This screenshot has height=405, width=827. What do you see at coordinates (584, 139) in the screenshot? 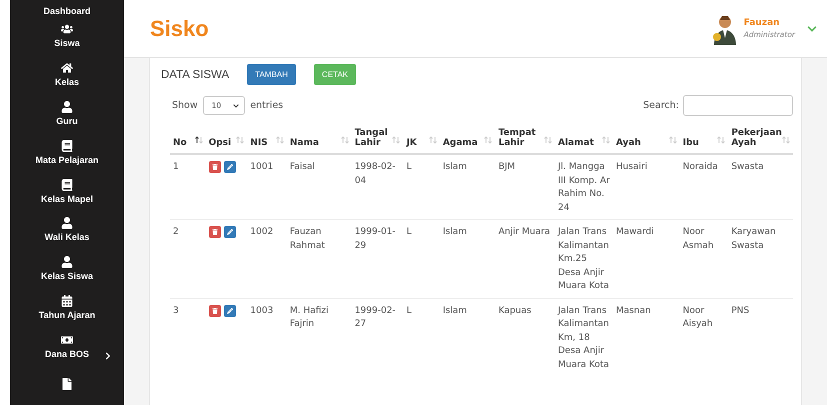
I see `column-header: Alamat` at bounding box center [584, 139].